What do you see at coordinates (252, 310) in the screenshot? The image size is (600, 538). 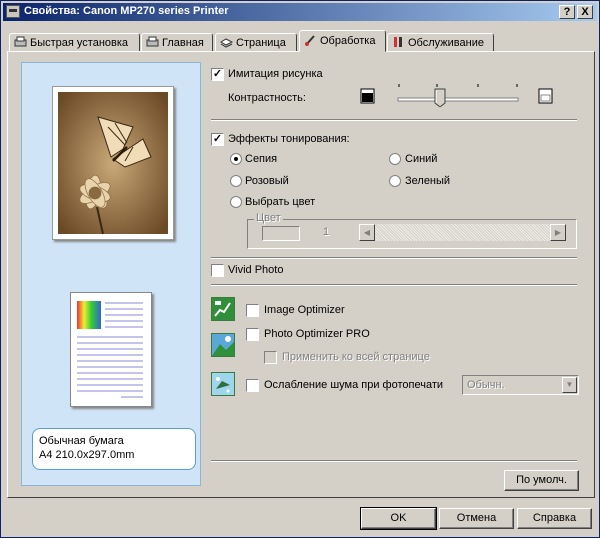 I see `image-optimizer-checkbox` at bounding box center [252, 310].